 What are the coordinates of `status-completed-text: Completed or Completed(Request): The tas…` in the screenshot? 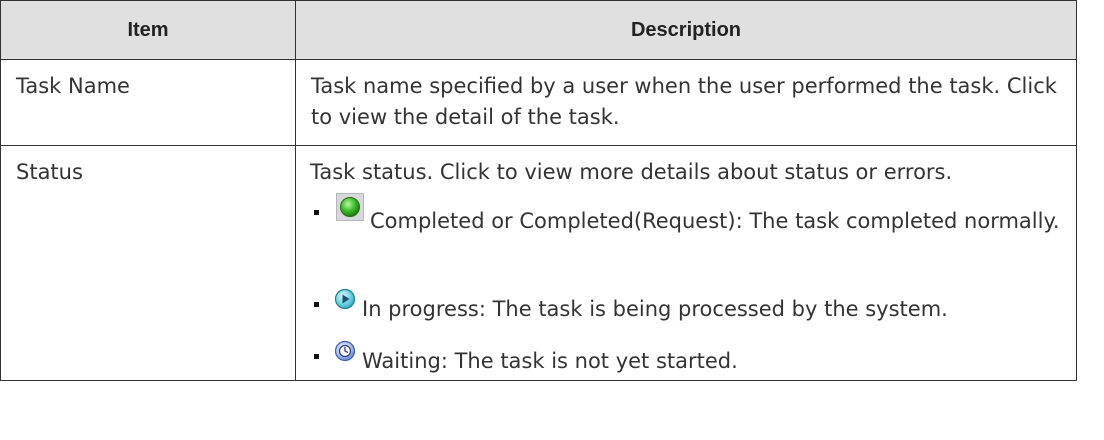 It's located at (715, 221).